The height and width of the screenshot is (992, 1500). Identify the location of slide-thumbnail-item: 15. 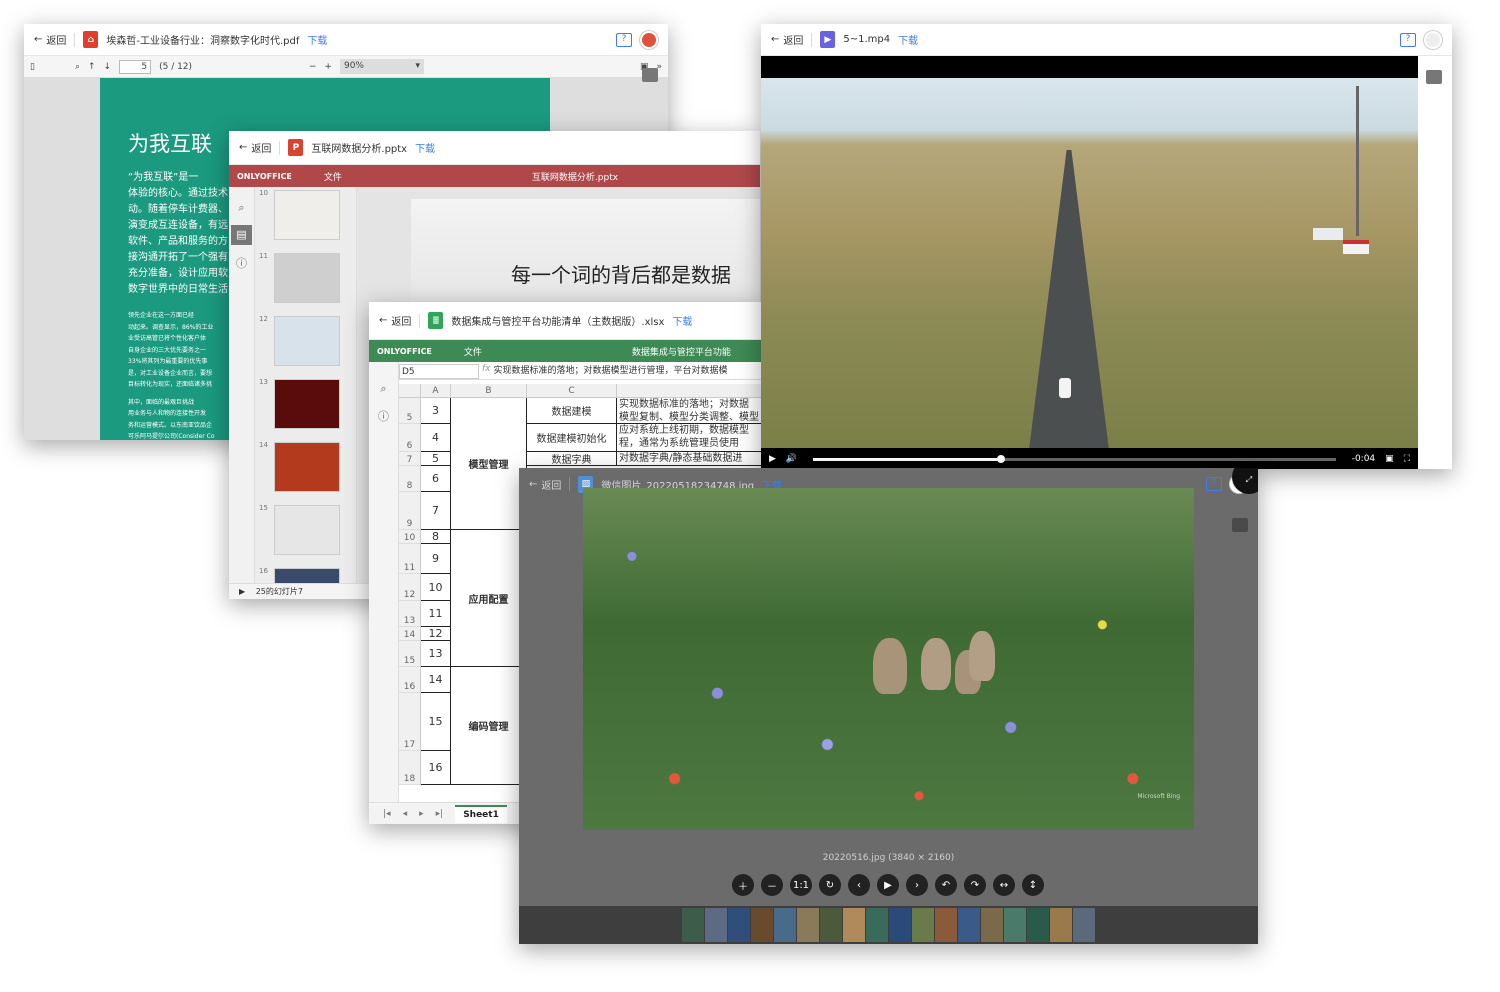
(305, 533).